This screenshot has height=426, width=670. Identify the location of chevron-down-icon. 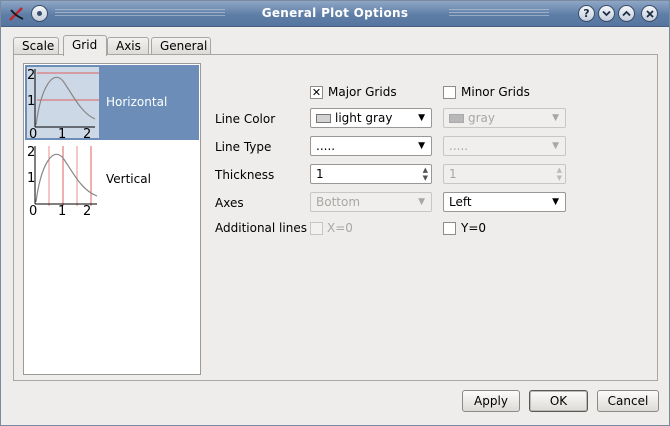
(606, 13).